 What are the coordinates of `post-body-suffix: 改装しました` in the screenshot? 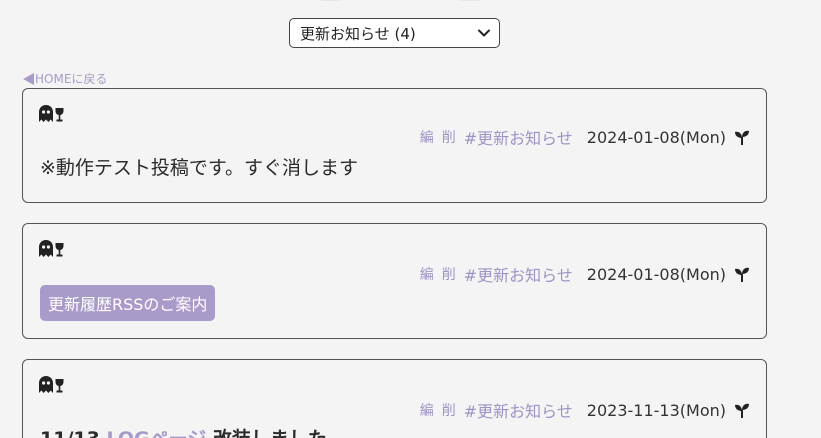 It's located at (266, 433).